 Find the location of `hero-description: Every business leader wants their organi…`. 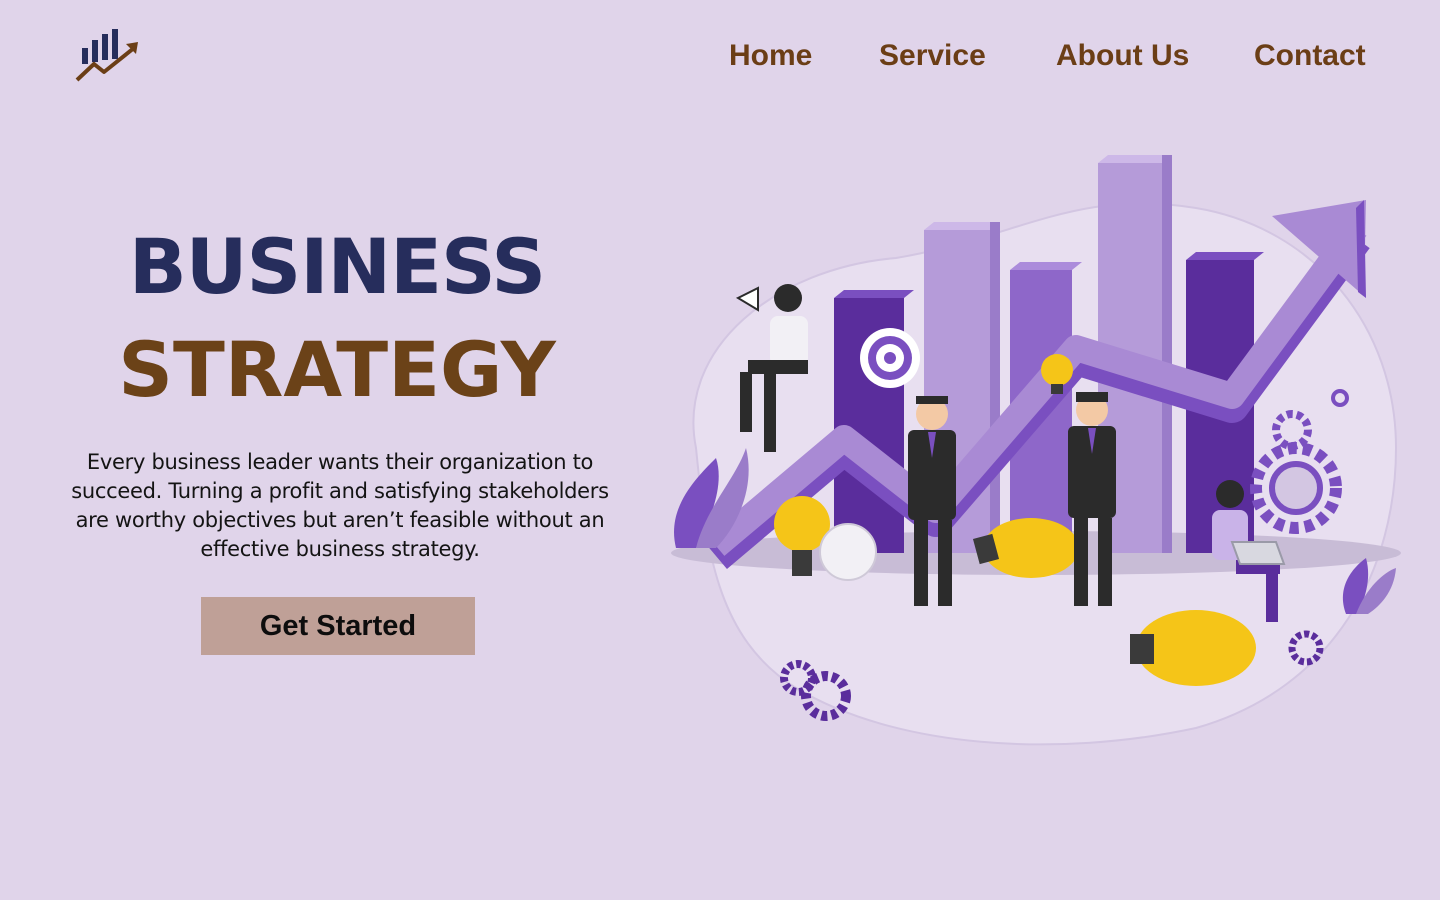

hero-description: Every business leader wants their organi… is located at coordinates (340, 505).